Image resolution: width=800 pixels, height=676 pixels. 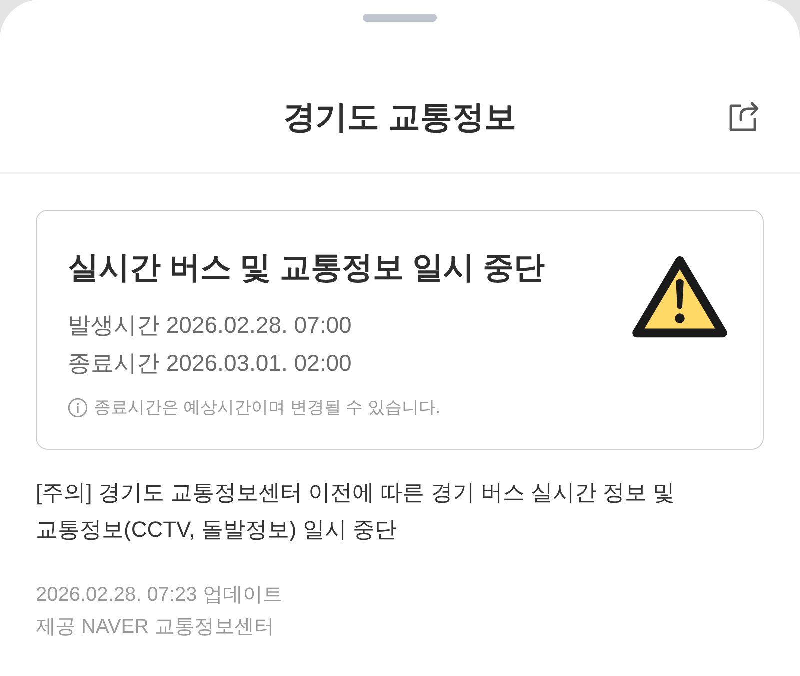 What do you see at coordinates (400, 117) in the screenshot?
I see `sheet-title: 경기도 교통정보` at bounding box center [400, 117].